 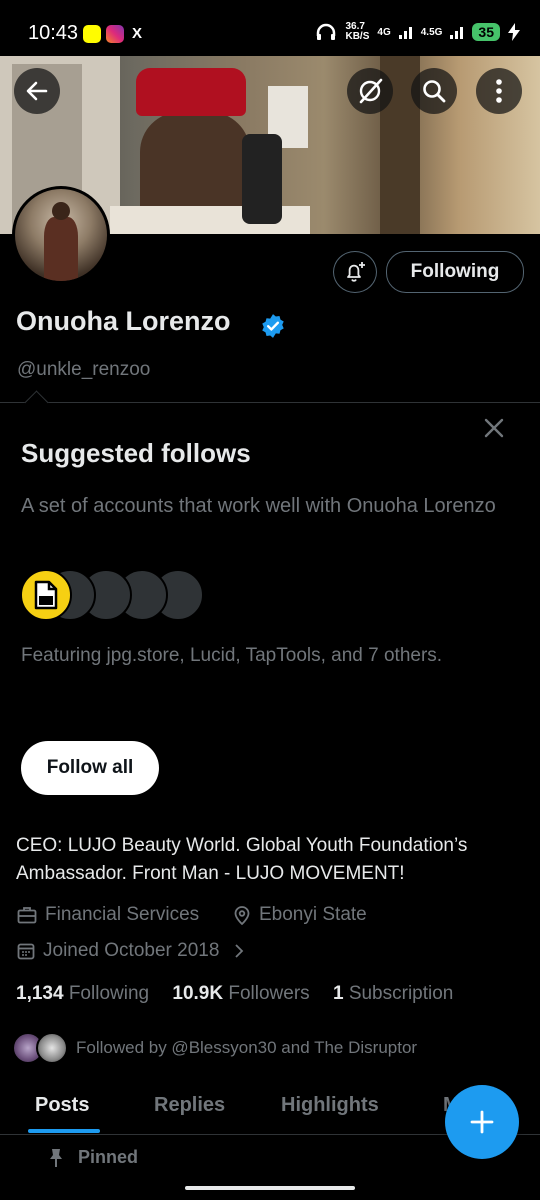 What do you see at coordinates (53, 33) in the screenshot?
I see `status-time: 10:43` at bounding box center [53, 33].